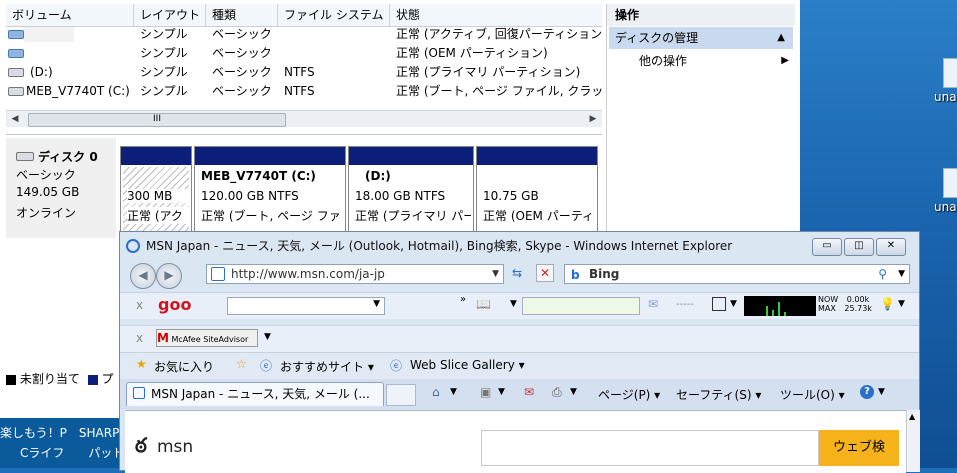 This screenshot has width=957, height=473. Describe the element at coordinates (143, 276) in the screenshot. I see `back-button: ◀` at that location.